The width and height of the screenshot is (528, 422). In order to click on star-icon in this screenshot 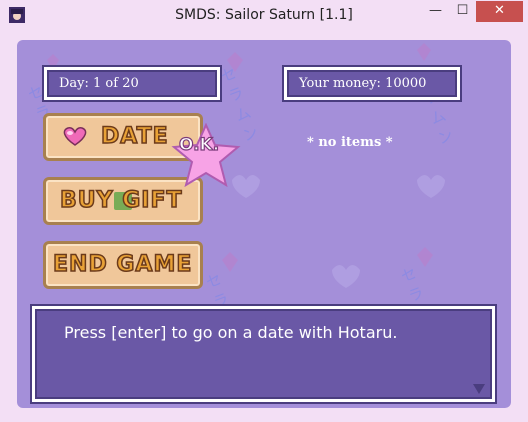, I will do `click(206, 155)`.